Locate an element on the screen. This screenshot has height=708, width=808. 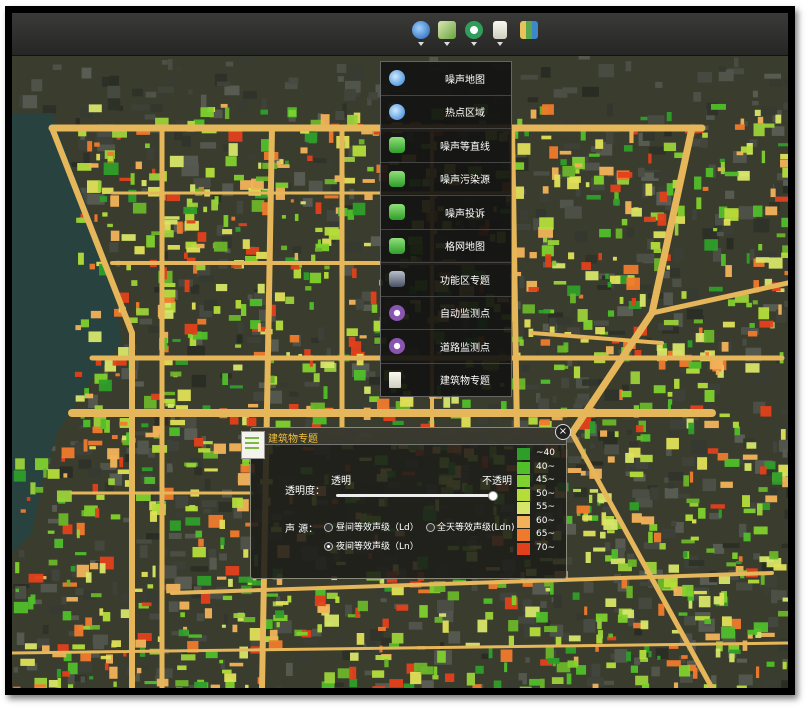
menu-item-building: 建筑物专题 is located at coordinates (446, 380).